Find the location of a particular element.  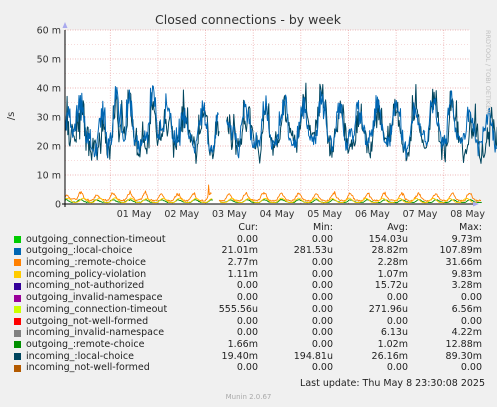

legend-header: Cur: Min: Avg: Max: is located at coordinates (252, 228).